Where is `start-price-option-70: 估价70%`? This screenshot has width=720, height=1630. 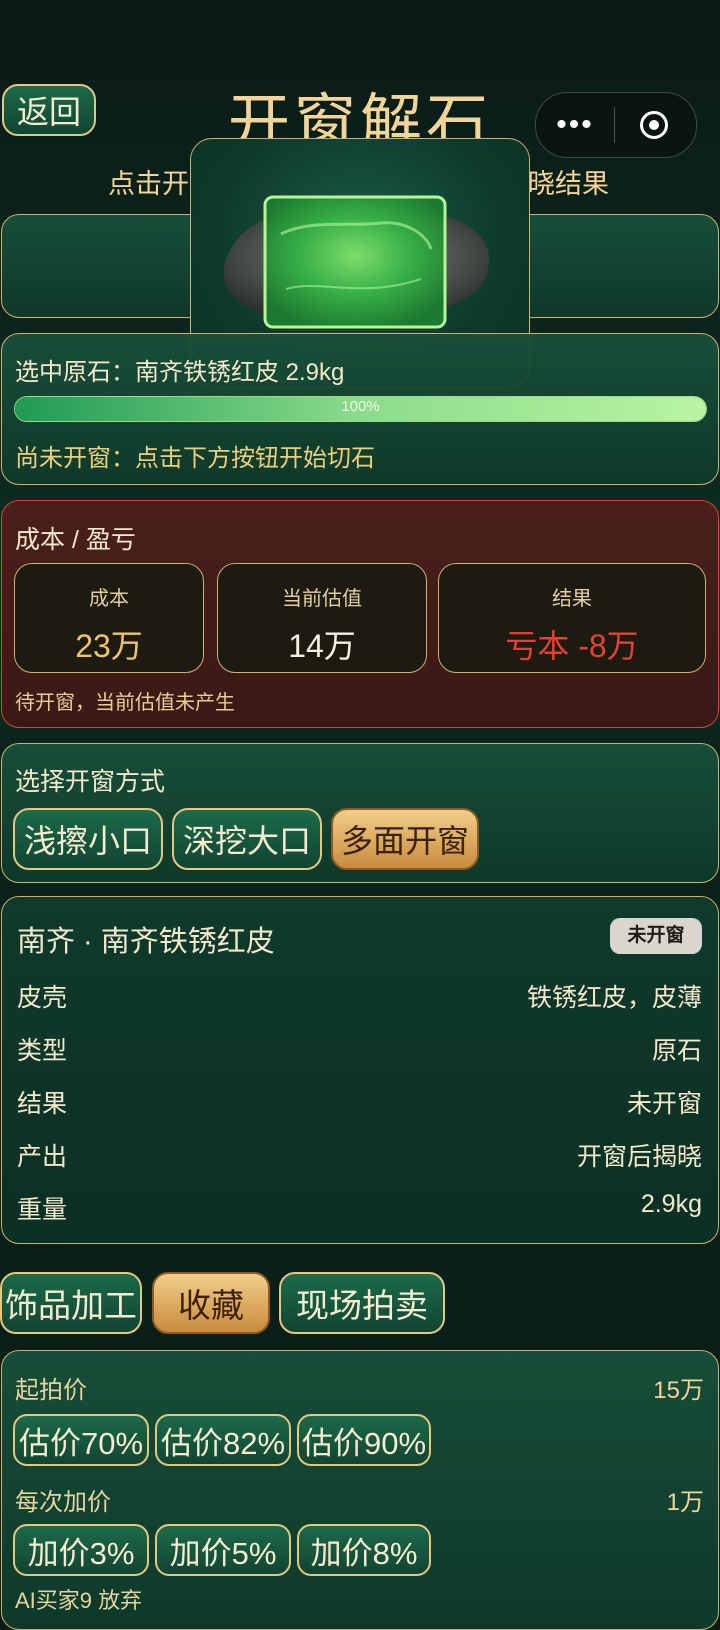
start-price-option-70: 估价70% is located at coordinates (81, 1440).